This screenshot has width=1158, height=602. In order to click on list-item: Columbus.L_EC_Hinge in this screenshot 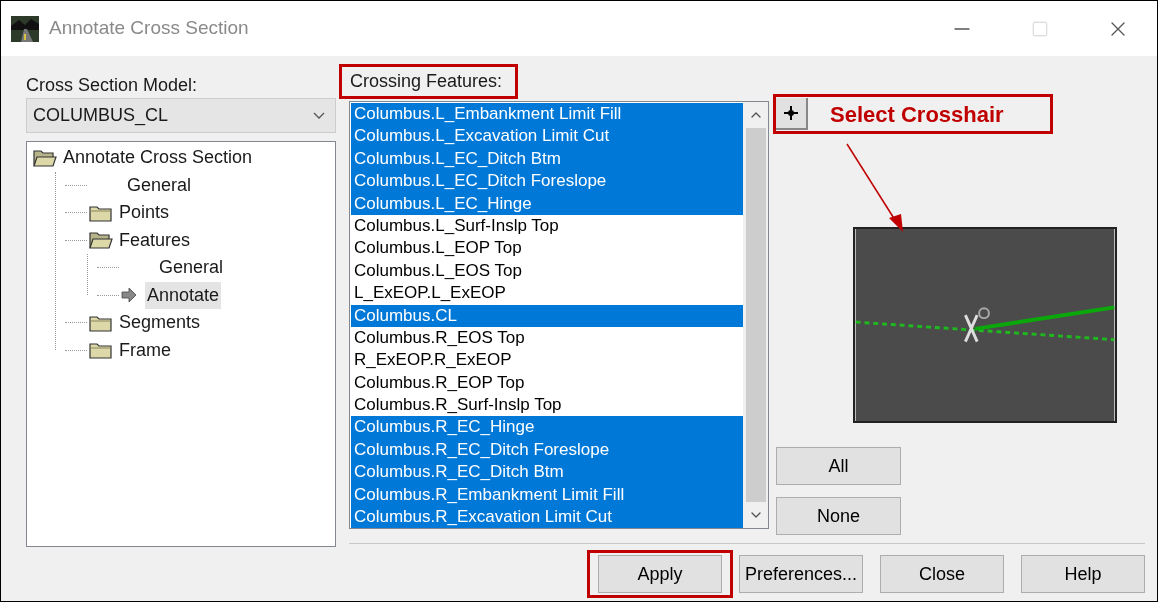, I will do `click(547, 203)`.